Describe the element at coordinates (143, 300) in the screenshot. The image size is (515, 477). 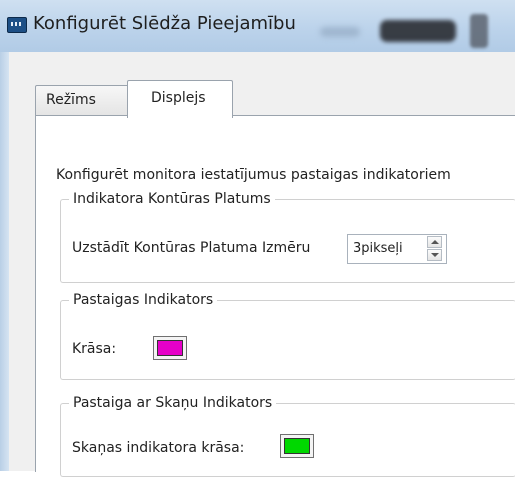
I see `walk-indicator-group-title: Pastaigas Indikators` at that location.